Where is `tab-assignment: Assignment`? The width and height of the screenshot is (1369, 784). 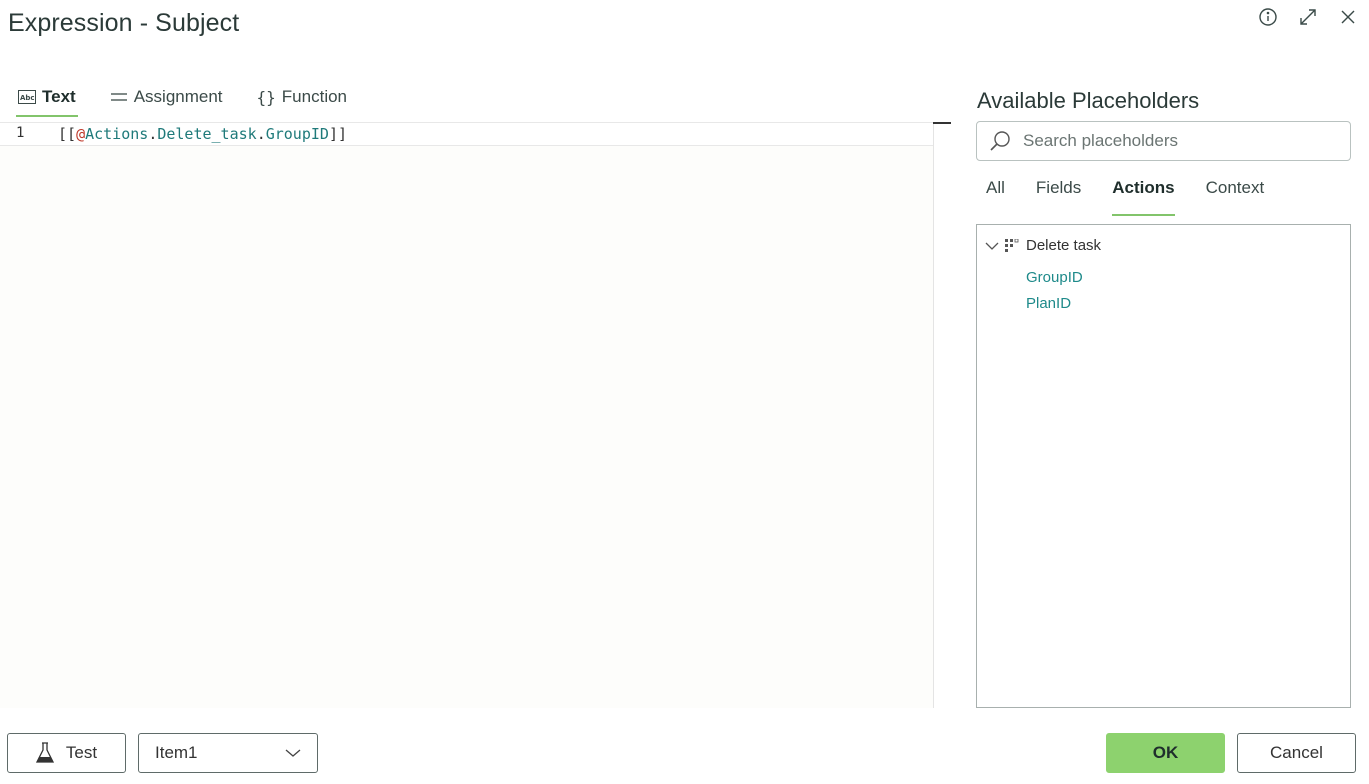 tab-assignment: Assignment is located at coordinates (166, 97).